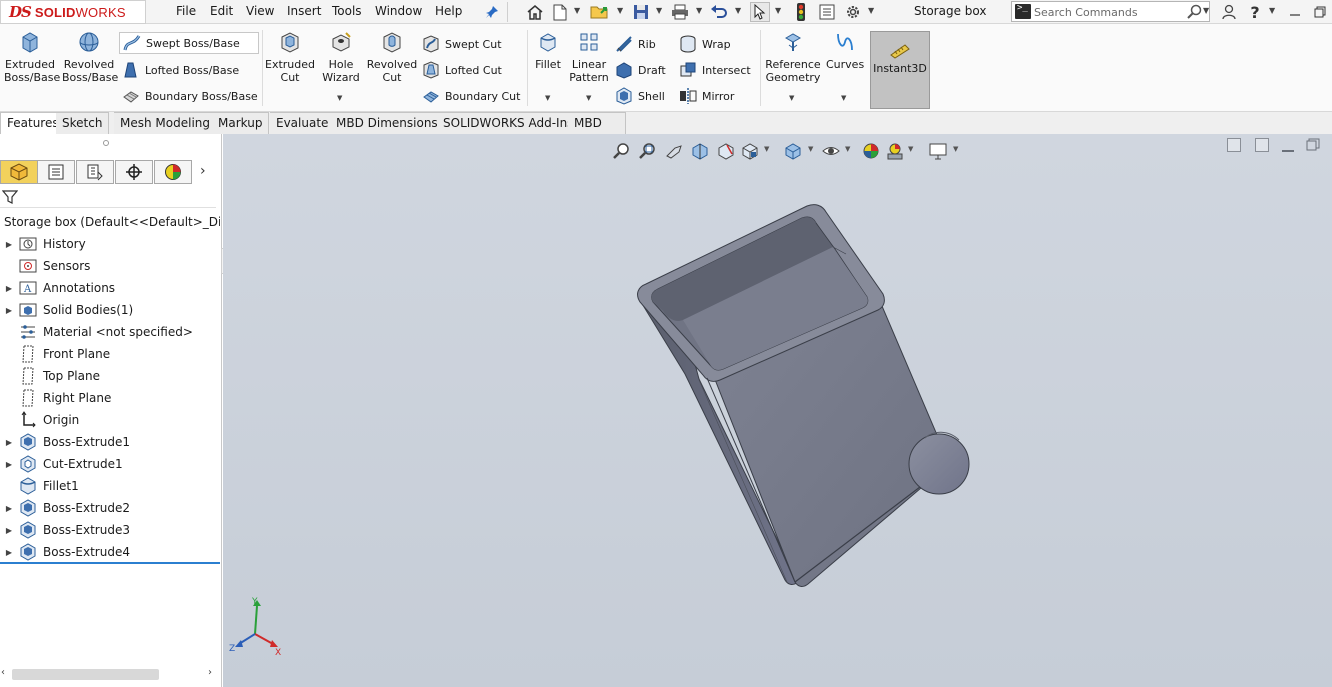  Describe the element at coordinates (109, 354) in the screenshot. I see `tree-item-front-plane: Front Plane` at that location.